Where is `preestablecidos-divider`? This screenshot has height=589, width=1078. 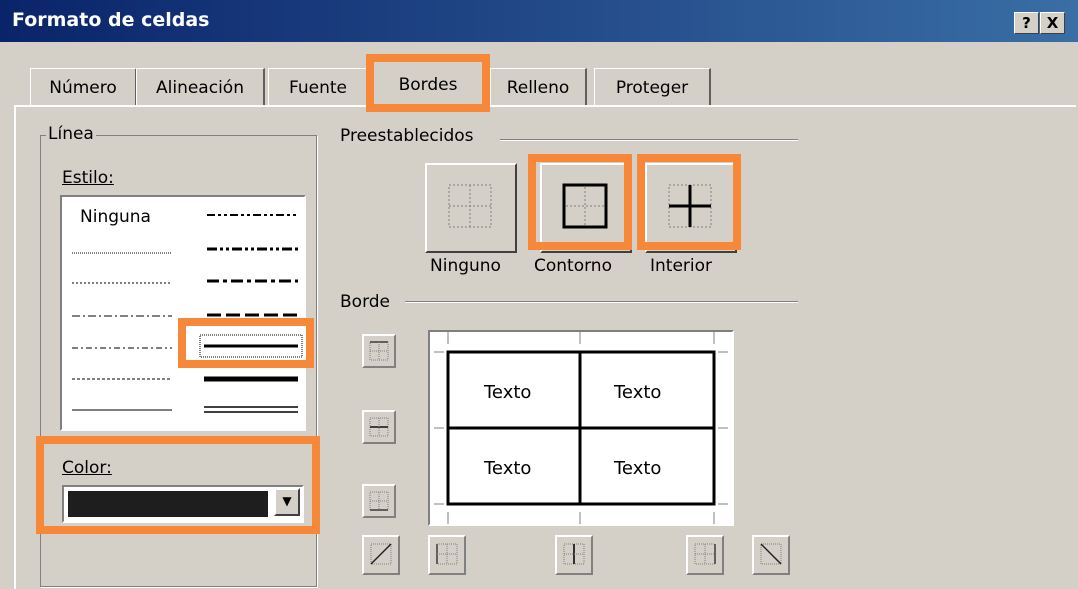 preestablecidos-divider is located at coordinates (649, 139).